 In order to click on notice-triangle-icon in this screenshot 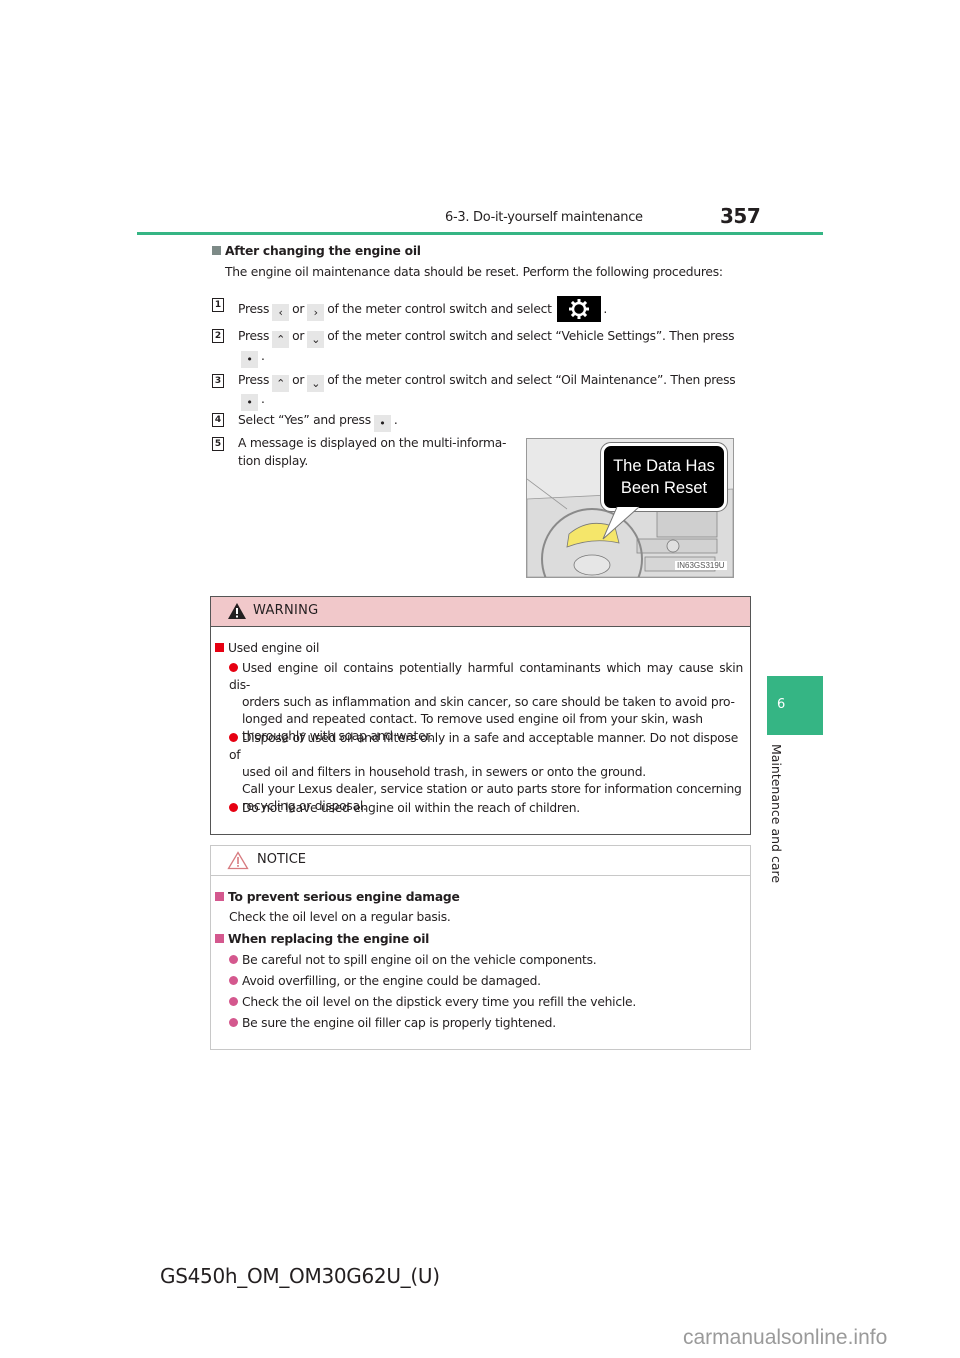, I will do `click(238, 860)`.